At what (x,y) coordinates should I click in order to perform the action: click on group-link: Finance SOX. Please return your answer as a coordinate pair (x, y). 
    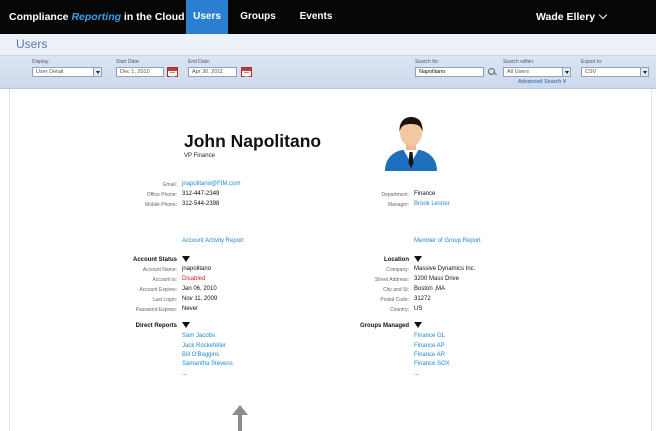
    Looking at the image, I should click on (432, 364).